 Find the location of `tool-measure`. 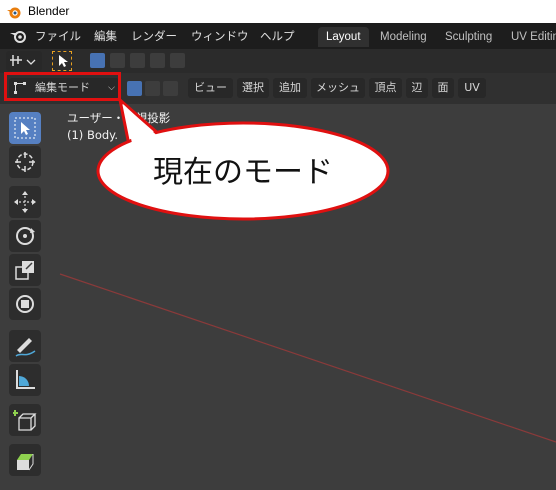

tool-measure is located at coordinates (25, 380).